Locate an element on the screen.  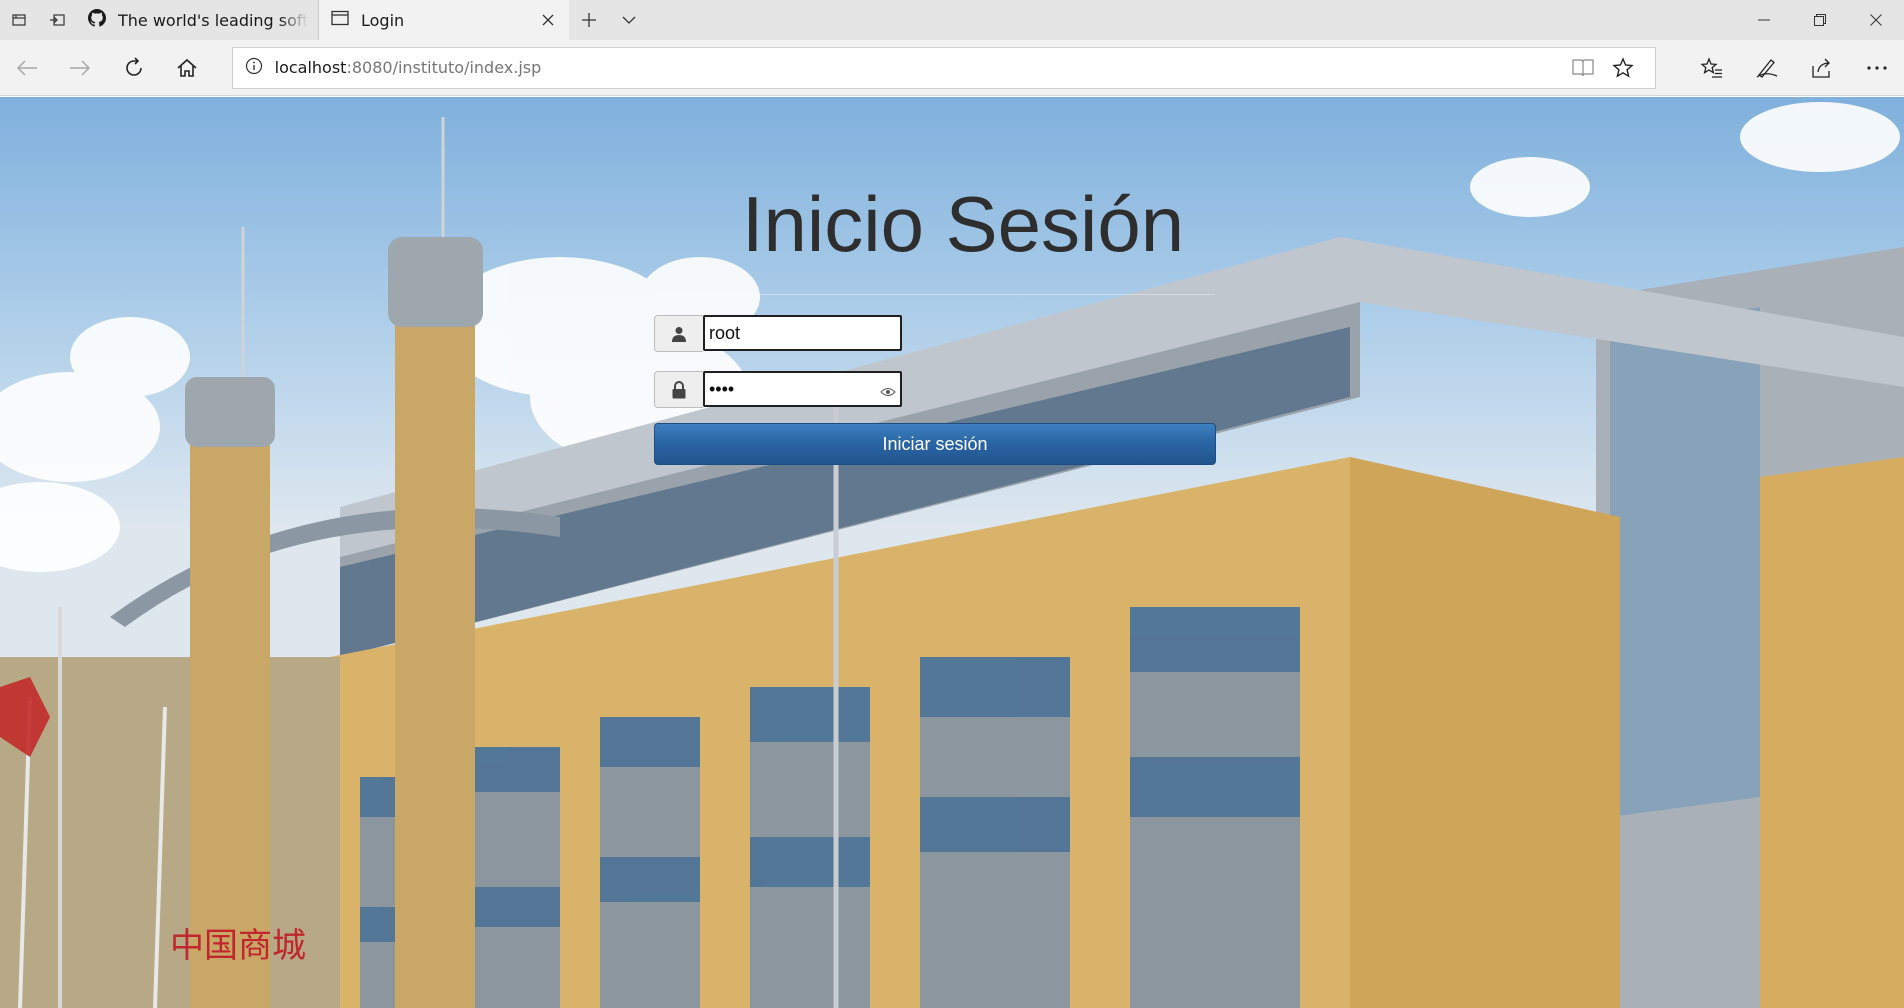
password-field is located at coordinates (802, 389).